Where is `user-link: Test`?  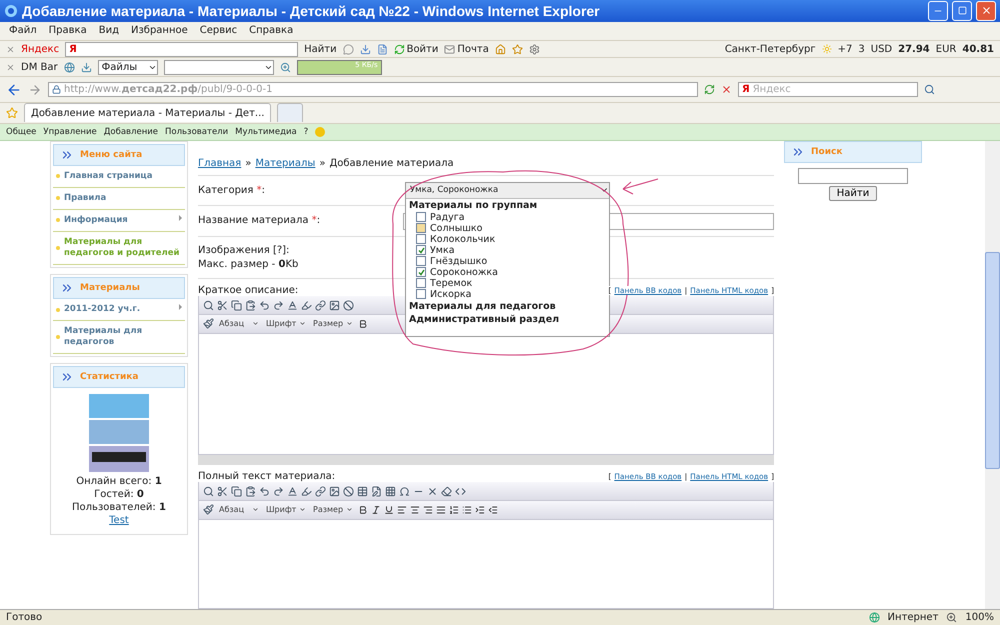 user-link: Test is located at coordinates (119, 520).